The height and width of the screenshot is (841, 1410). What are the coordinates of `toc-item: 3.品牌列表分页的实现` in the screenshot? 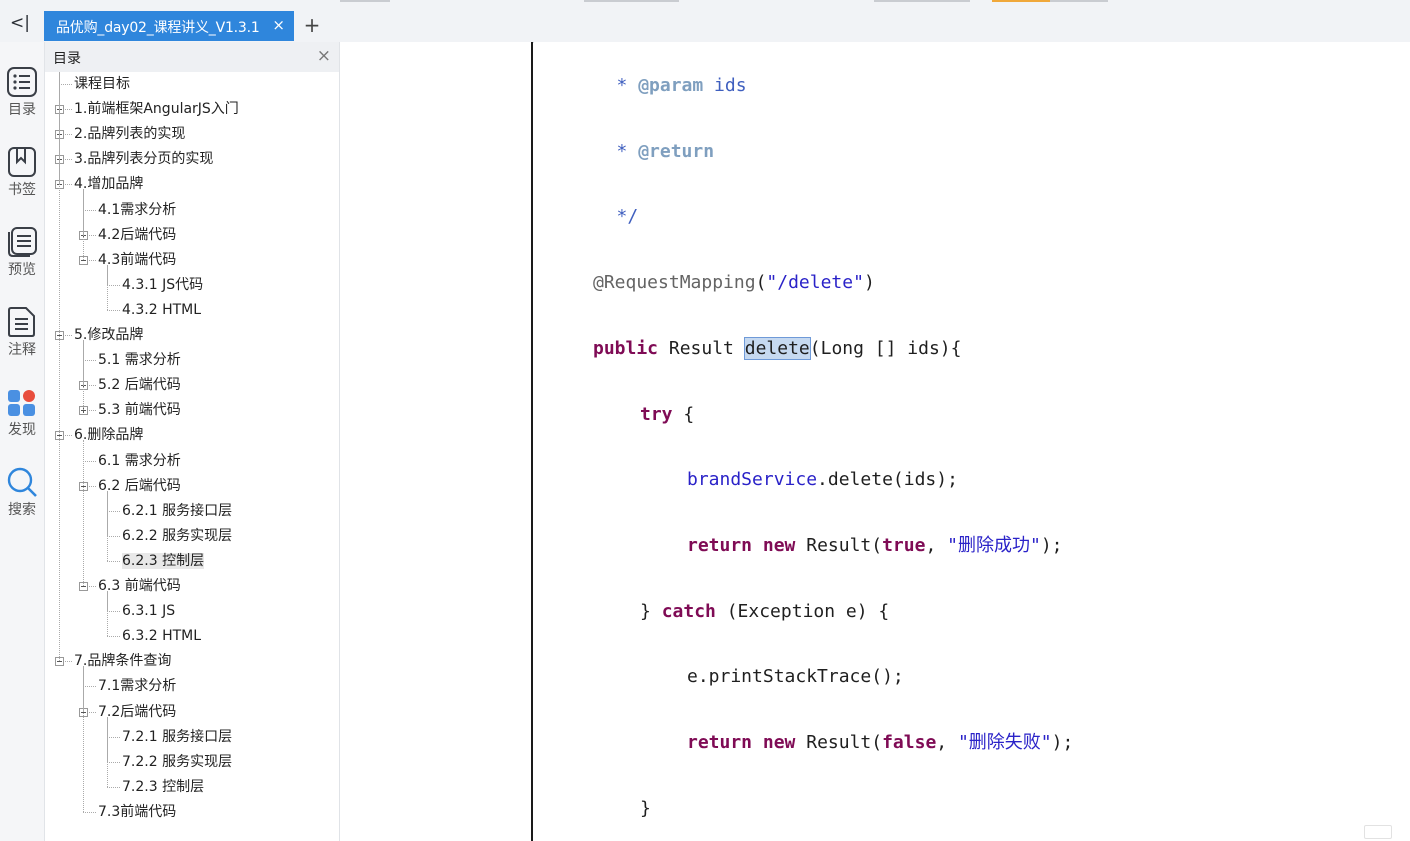 It's located at (143, 159).